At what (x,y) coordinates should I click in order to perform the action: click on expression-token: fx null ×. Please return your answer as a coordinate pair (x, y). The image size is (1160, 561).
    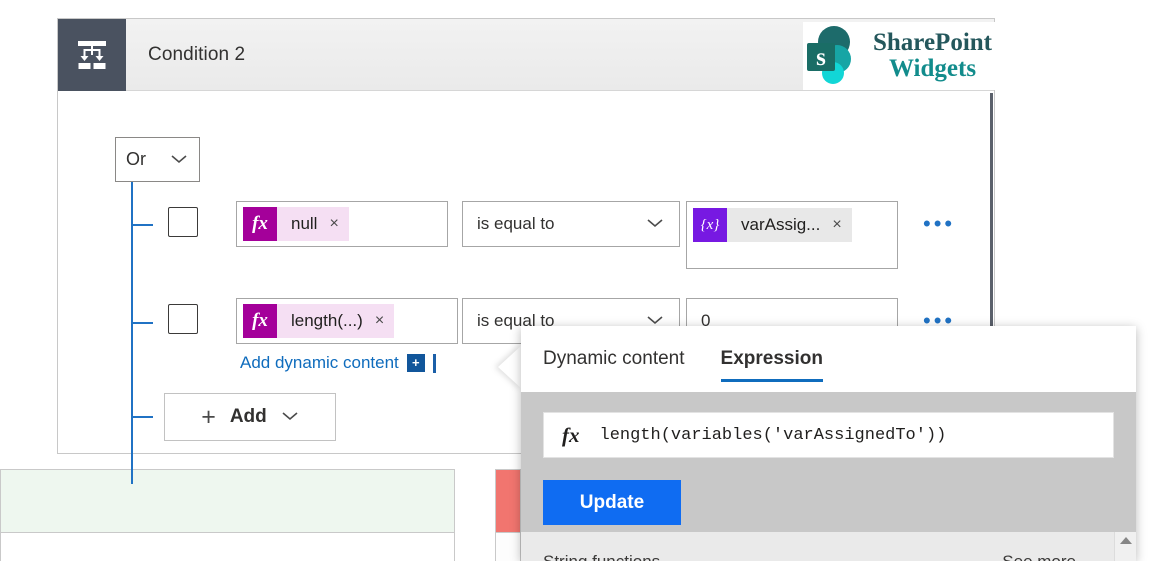
    Looking at the image, I should click on (296, 224).